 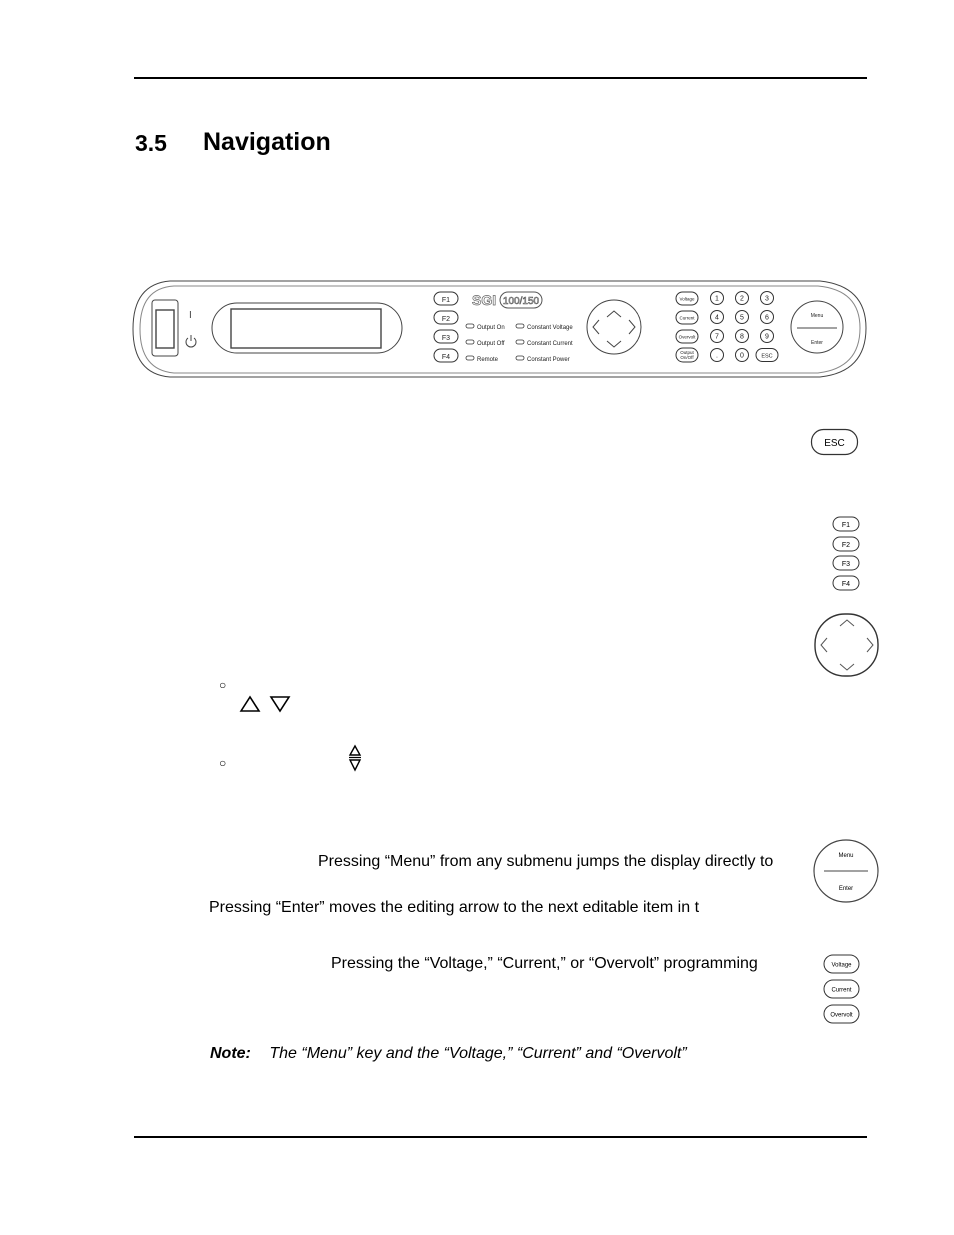 I want to click on keypad-key-label: 5, so click(x=742, y=318).